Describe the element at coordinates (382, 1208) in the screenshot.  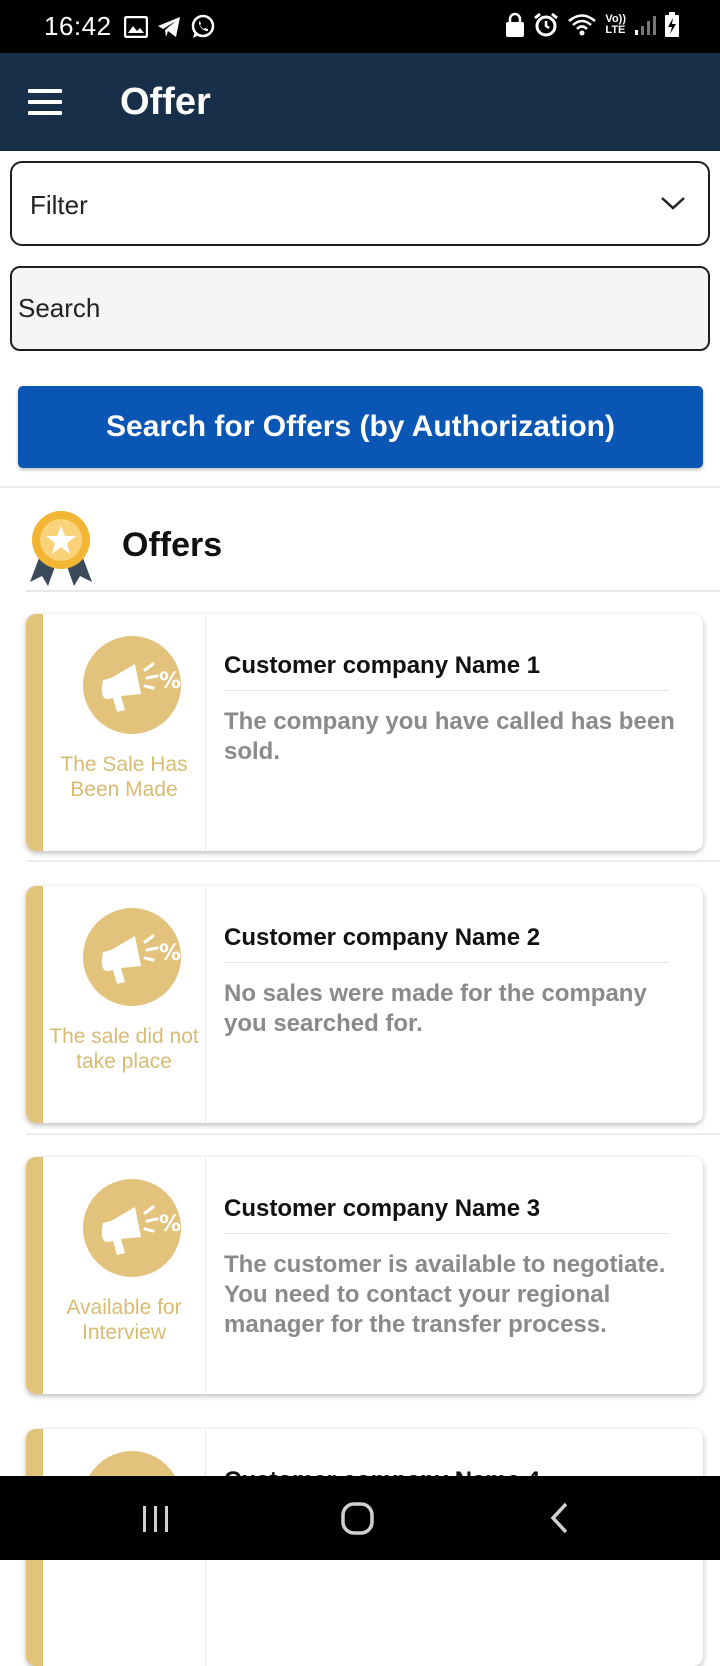
I see `card-company-name: Customer company Name 3` at that location.